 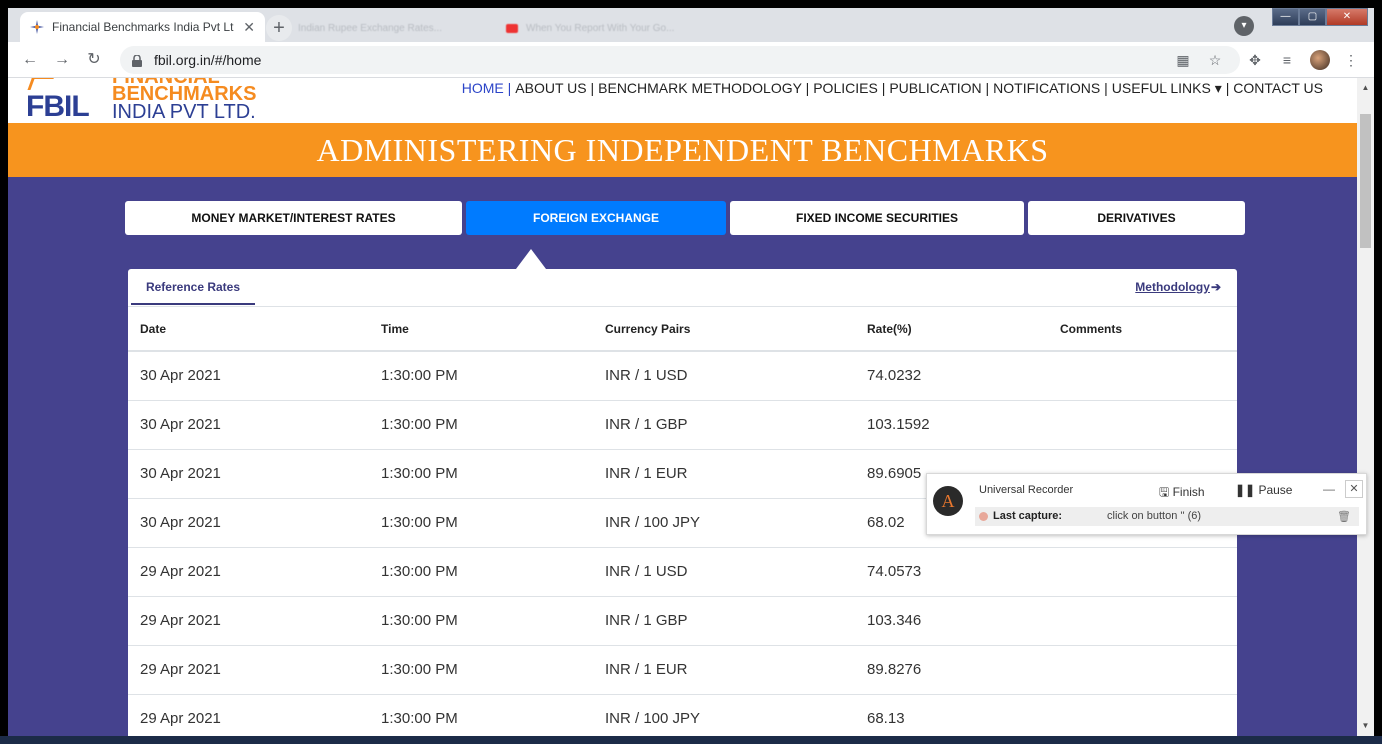 I want to click on column-header-date: Date, so click(x=248, y=329).